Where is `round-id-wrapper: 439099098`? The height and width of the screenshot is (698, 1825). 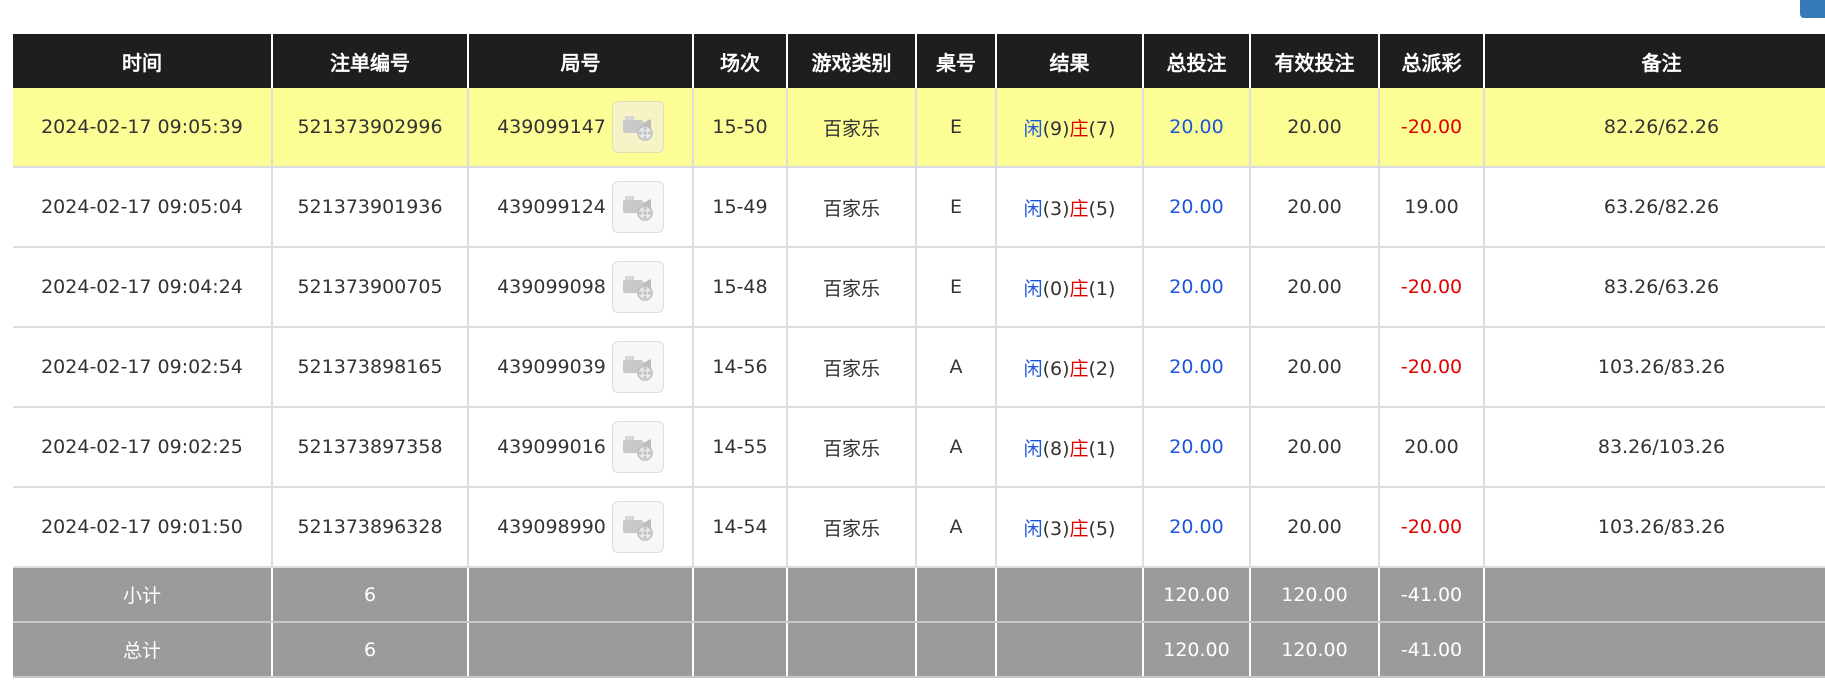 round-id-wrapper: 439099098 is located at coordinates (580, 287).